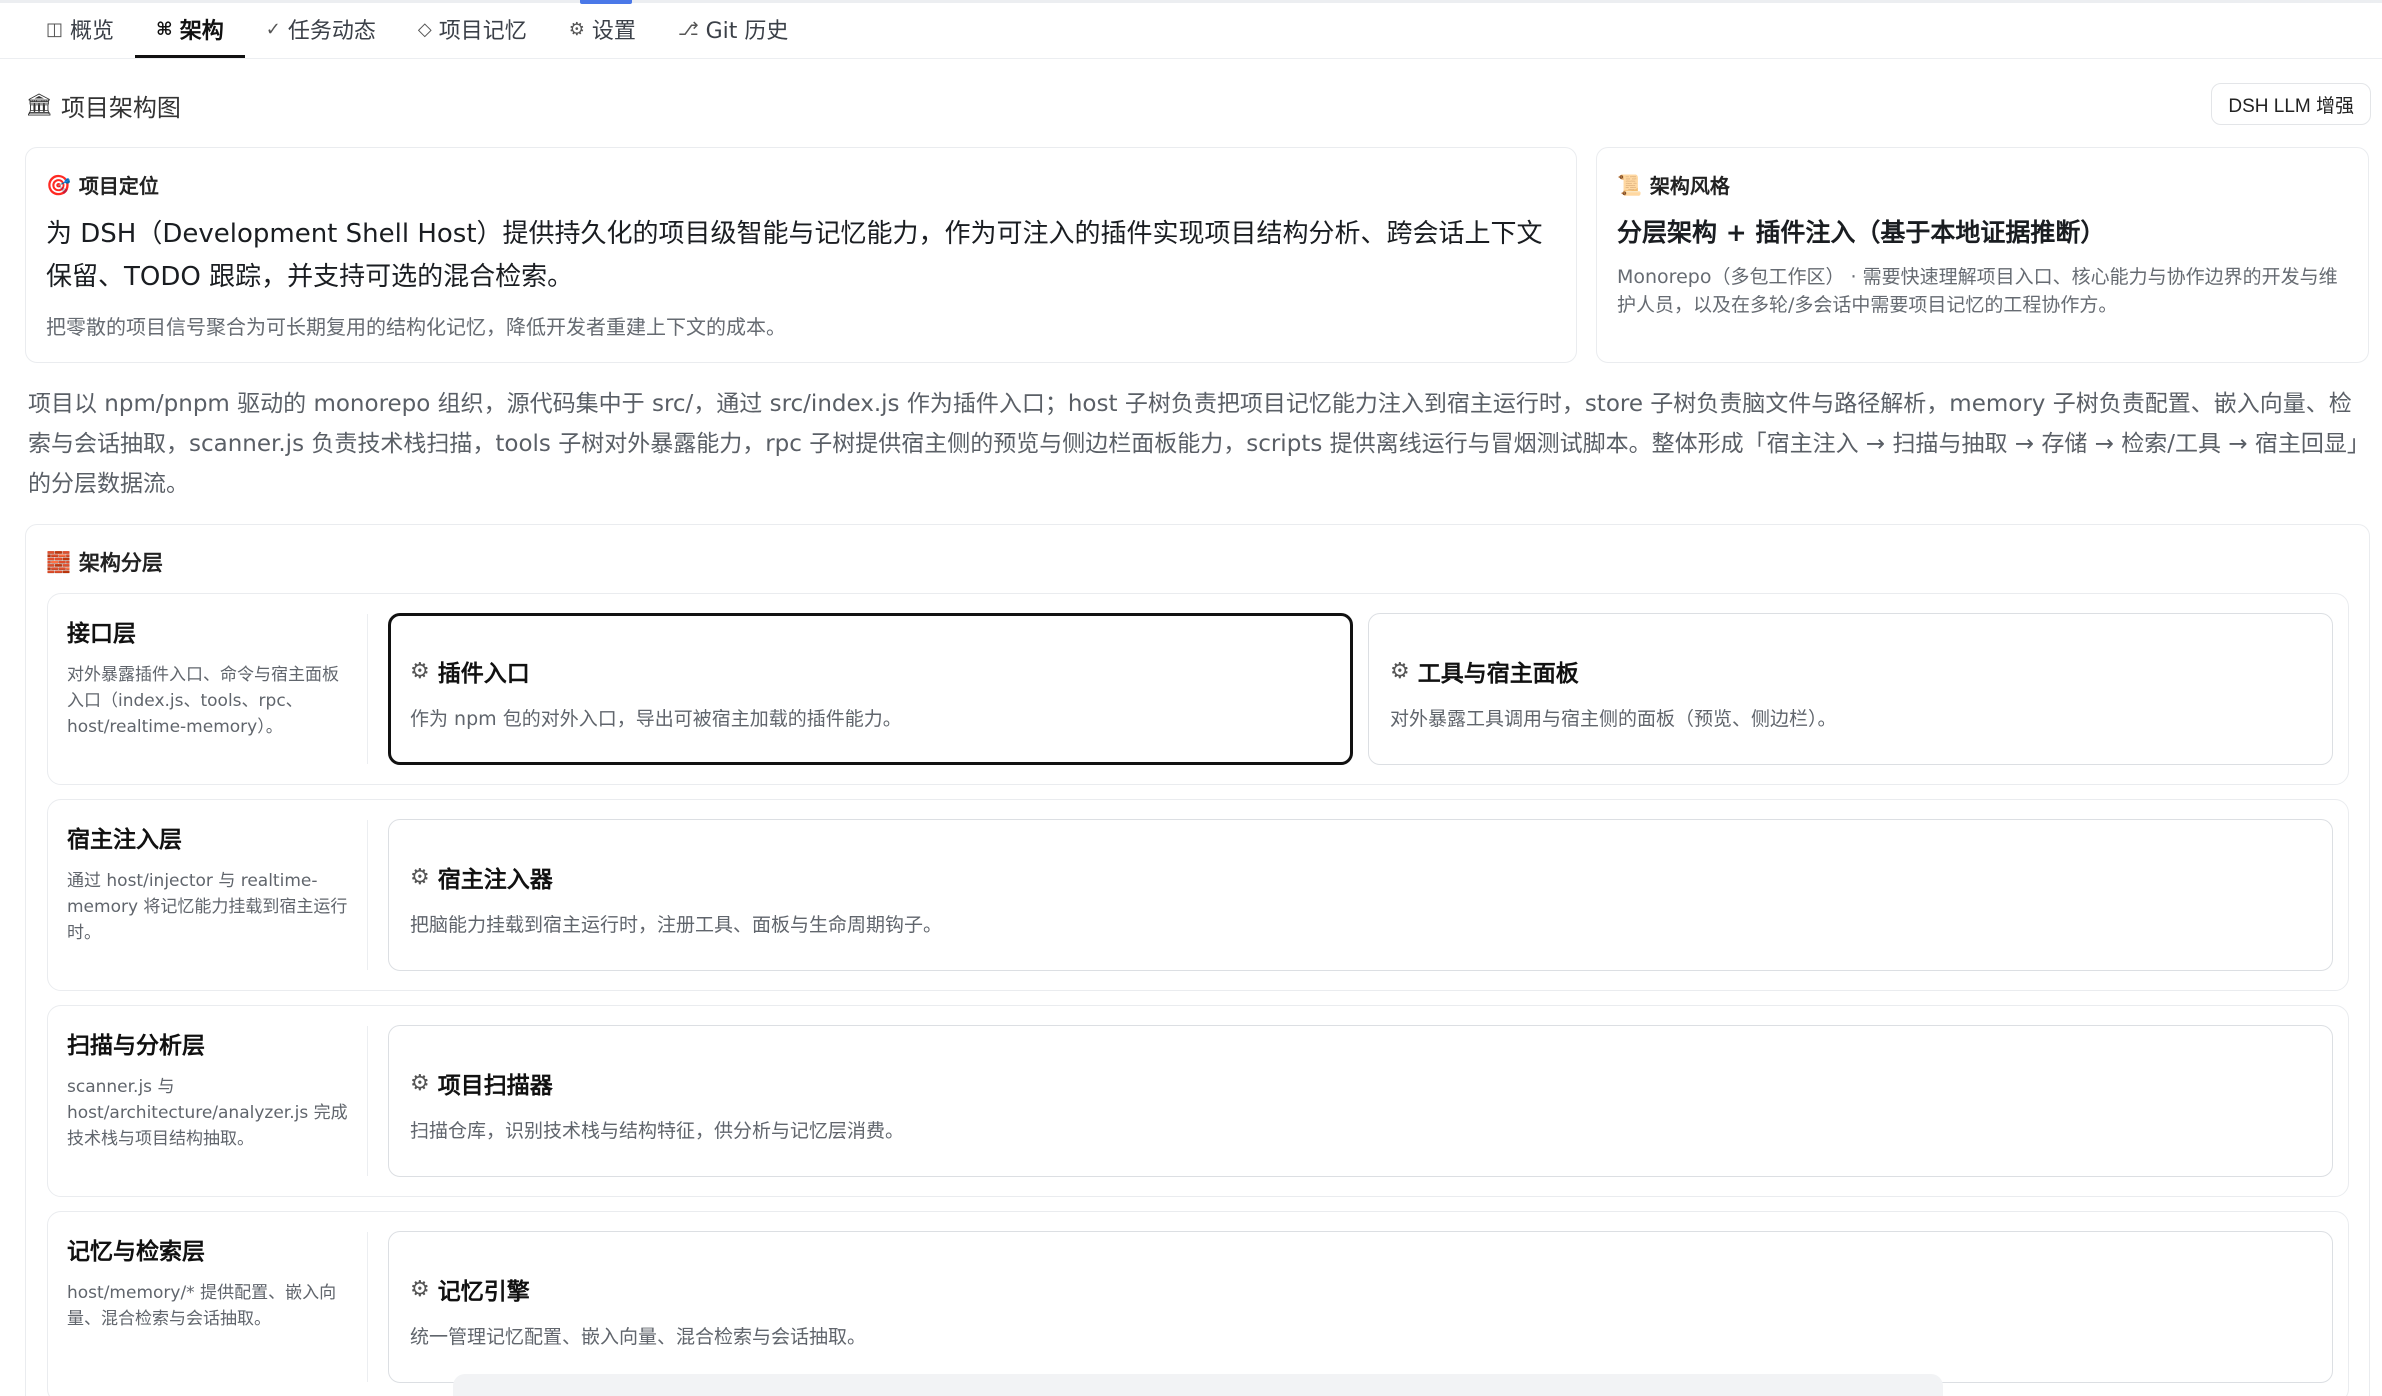 The width and height of the screenshot is (2382, 1396). What do you see at coordinates (1629, 184) in the screenshot?
I see `scroll-icon: 📜` at bounding box center [1629, 184].